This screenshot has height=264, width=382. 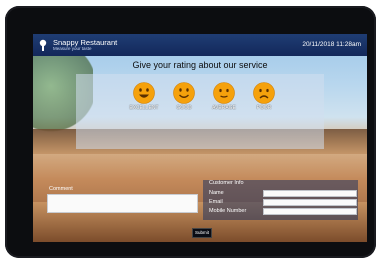 What do you see at coordinates (61, 189) in the screenshot?
I see `comment-label: Comment` at bounding box center [61, 189].